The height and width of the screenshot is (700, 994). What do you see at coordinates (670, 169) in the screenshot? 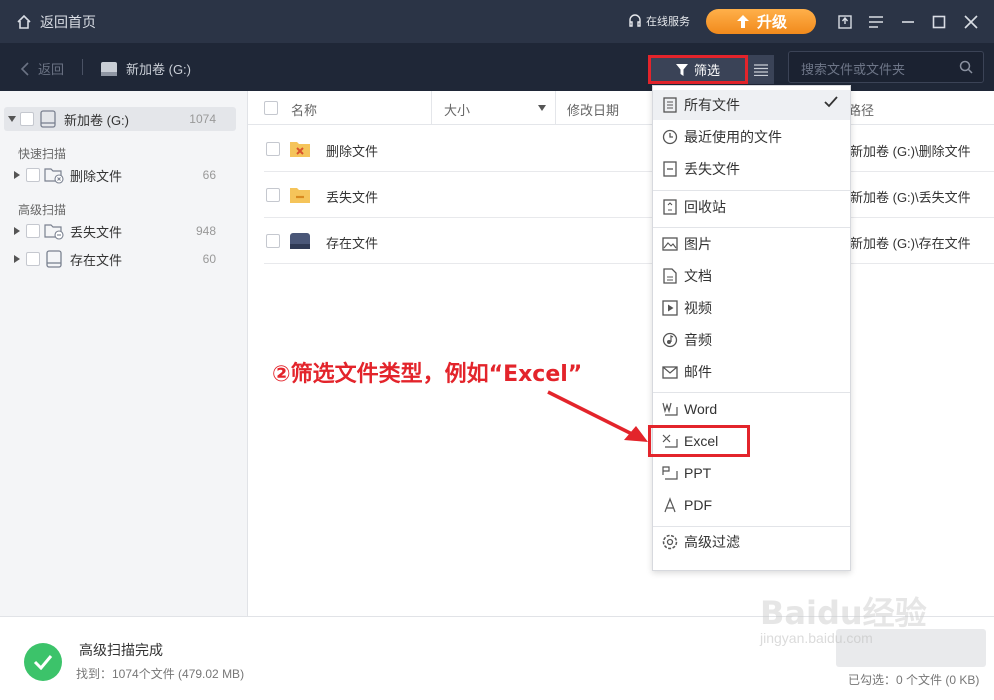
I see `lost-file-icon` at bounding box center [670, 169].